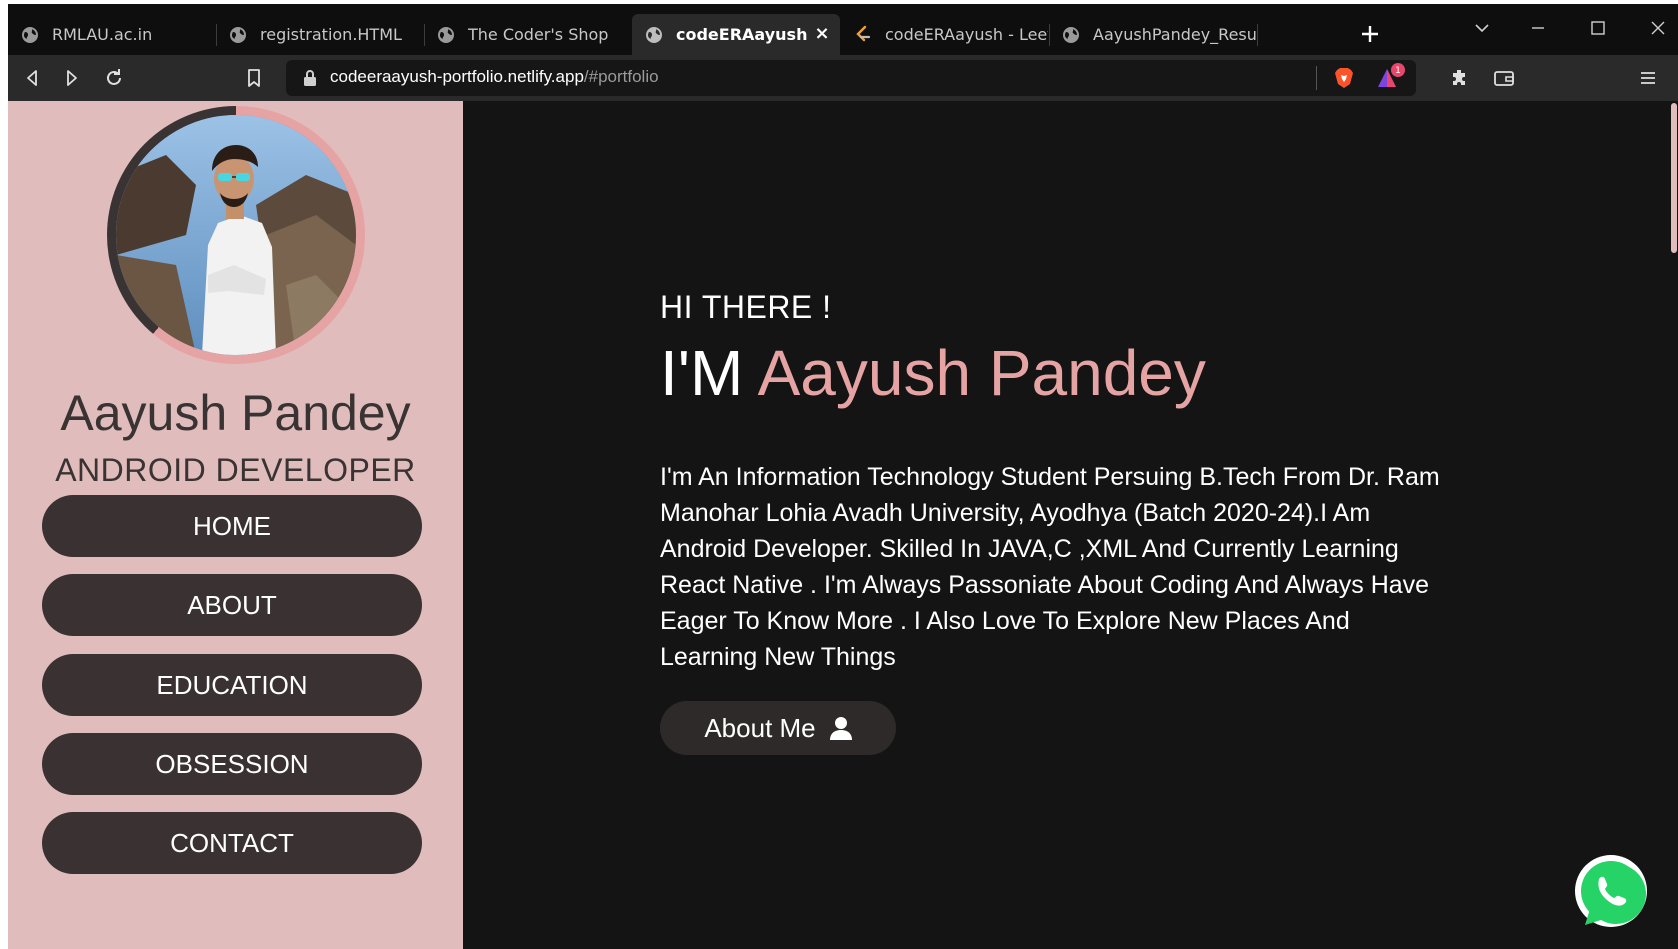 This screenshot has height=949, width=1678. Describe the element at coordinates (232, 764) in the screenshot. I see `nav-obsession-button: OBSESSION` at that location.